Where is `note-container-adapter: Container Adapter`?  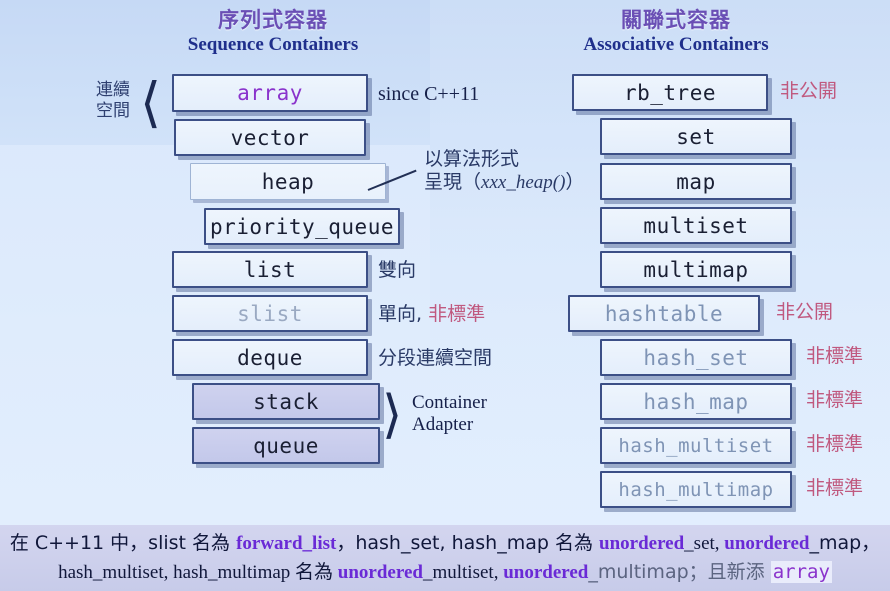
note-container-adapter: Container Adapter is located at coordinates (449, 414).